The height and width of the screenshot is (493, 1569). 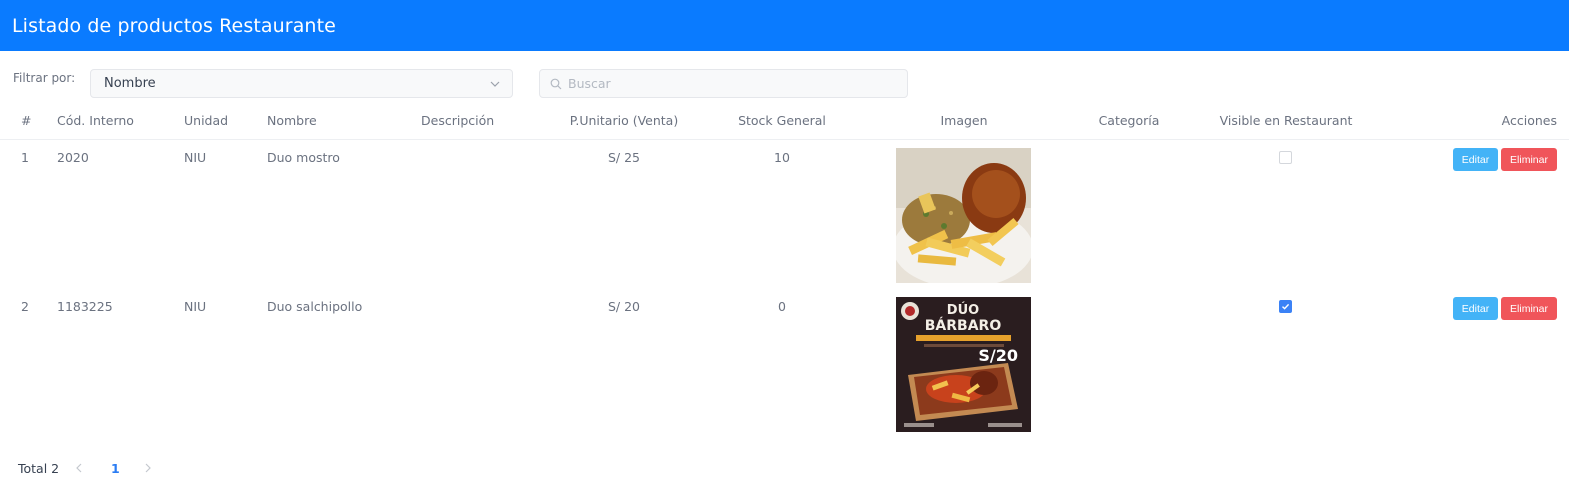 What do you see at coordinates (589, 83) in the screenshot?
I see `search-placeholder: Buscar` at bounding box center [589, 83].